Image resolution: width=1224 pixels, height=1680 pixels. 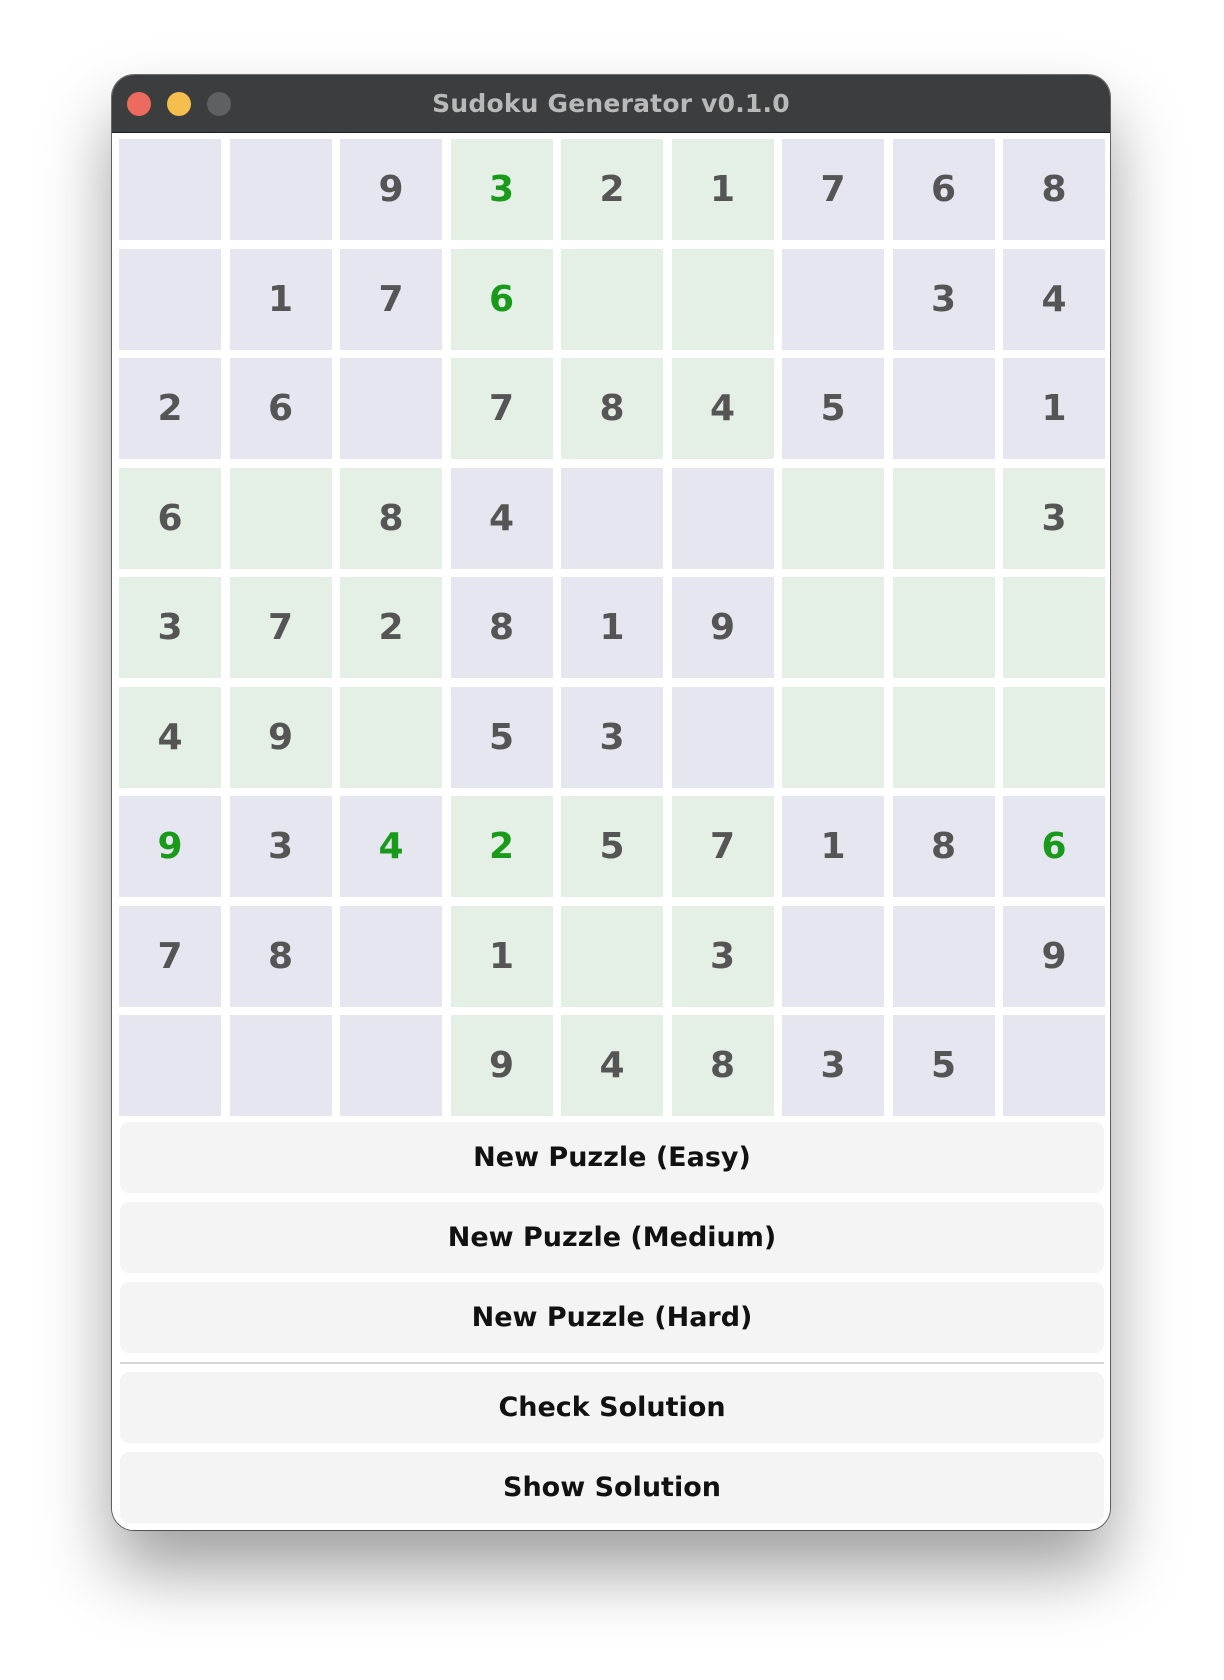 What do you see at coordinates (612, 408) in the screenshot?
I see `sudoku-cell-r3-c5: 8` at bounding box center [612, 408].